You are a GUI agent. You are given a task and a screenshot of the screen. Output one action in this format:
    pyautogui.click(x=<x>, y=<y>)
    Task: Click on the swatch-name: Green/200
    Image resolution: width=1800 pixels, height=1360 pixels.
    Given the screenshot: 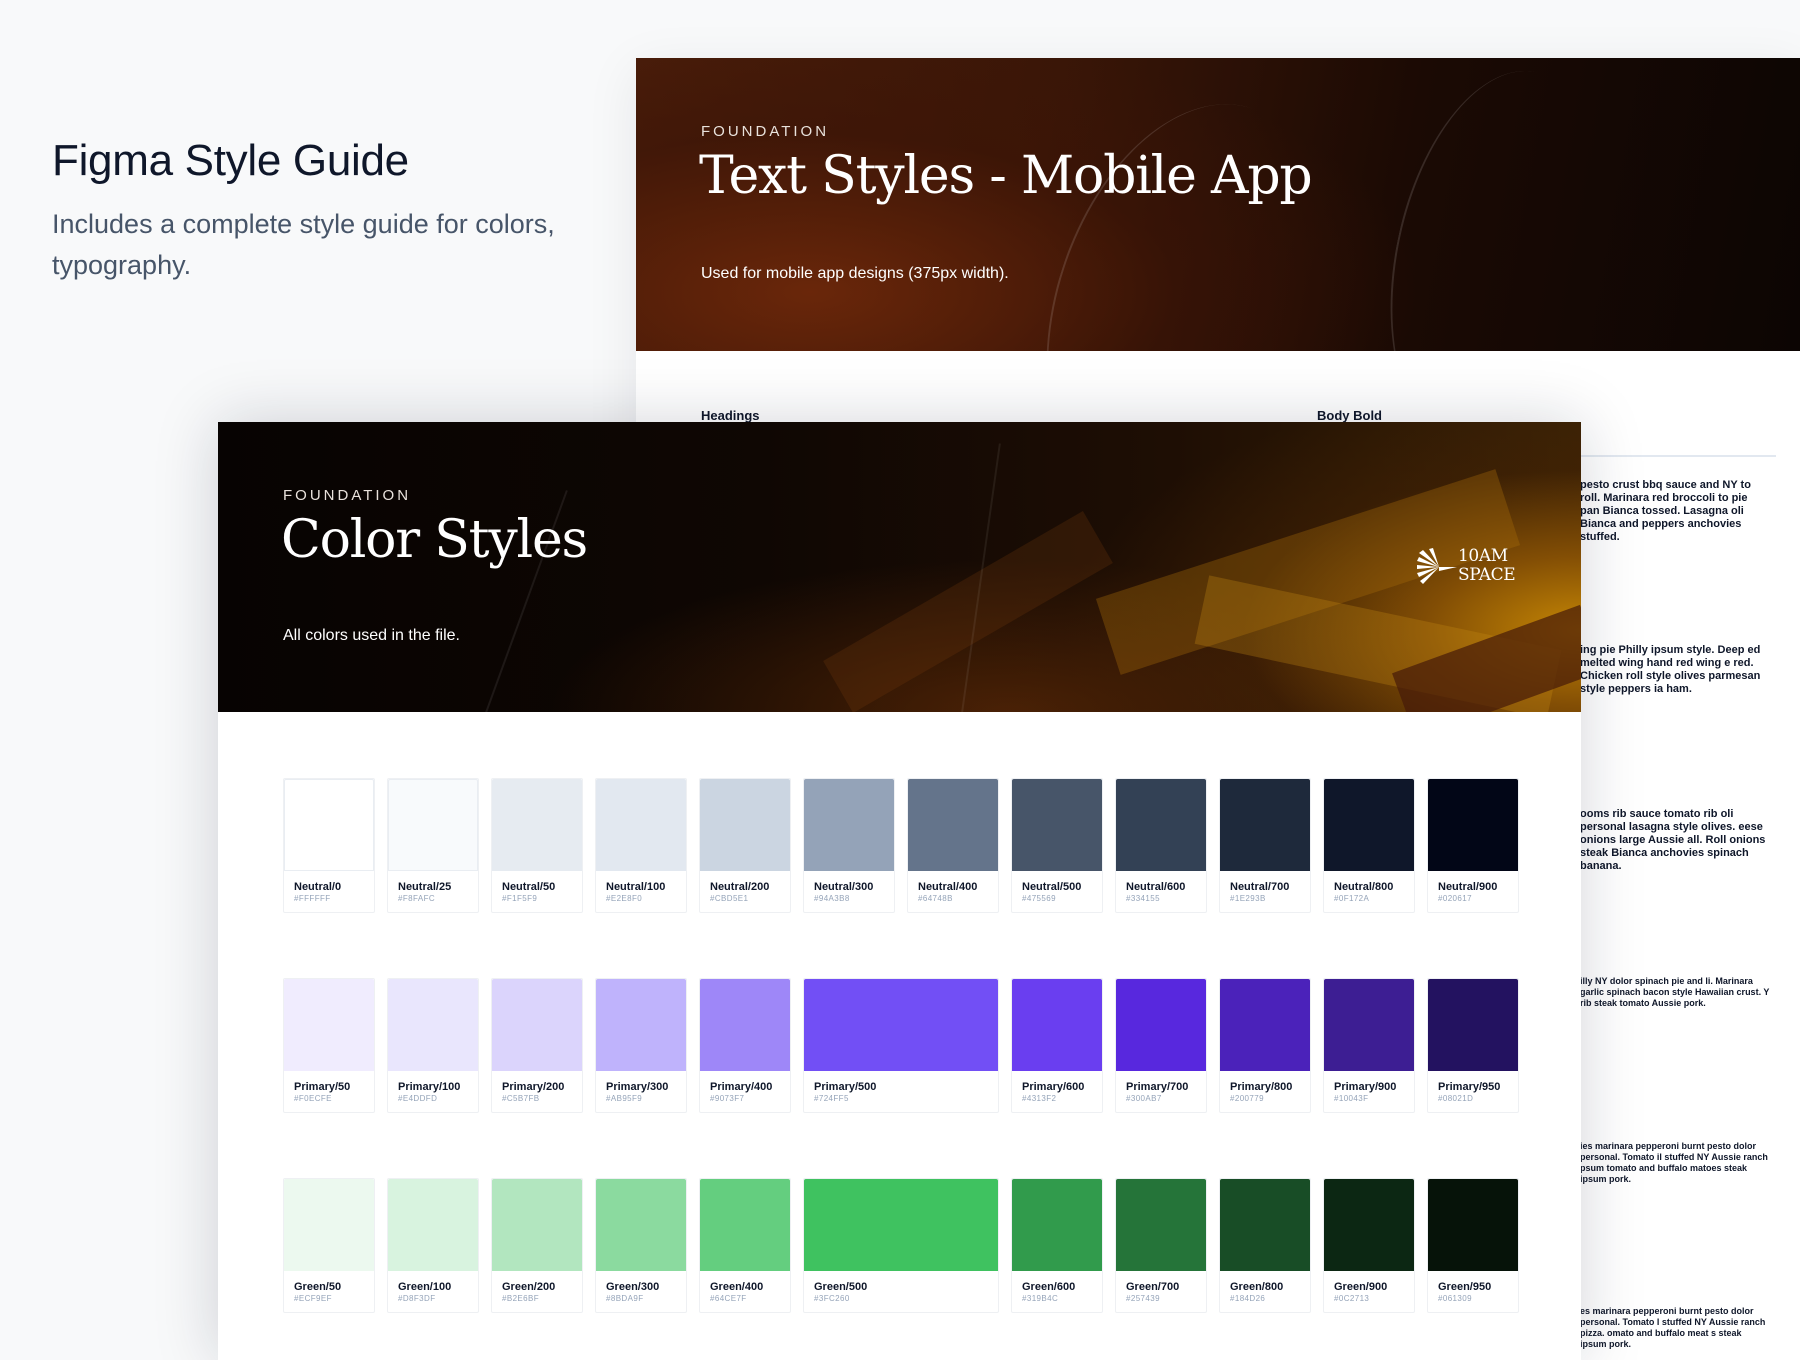 What is the action you would take?
    pyautogui.click(x=529, y=1287)
    